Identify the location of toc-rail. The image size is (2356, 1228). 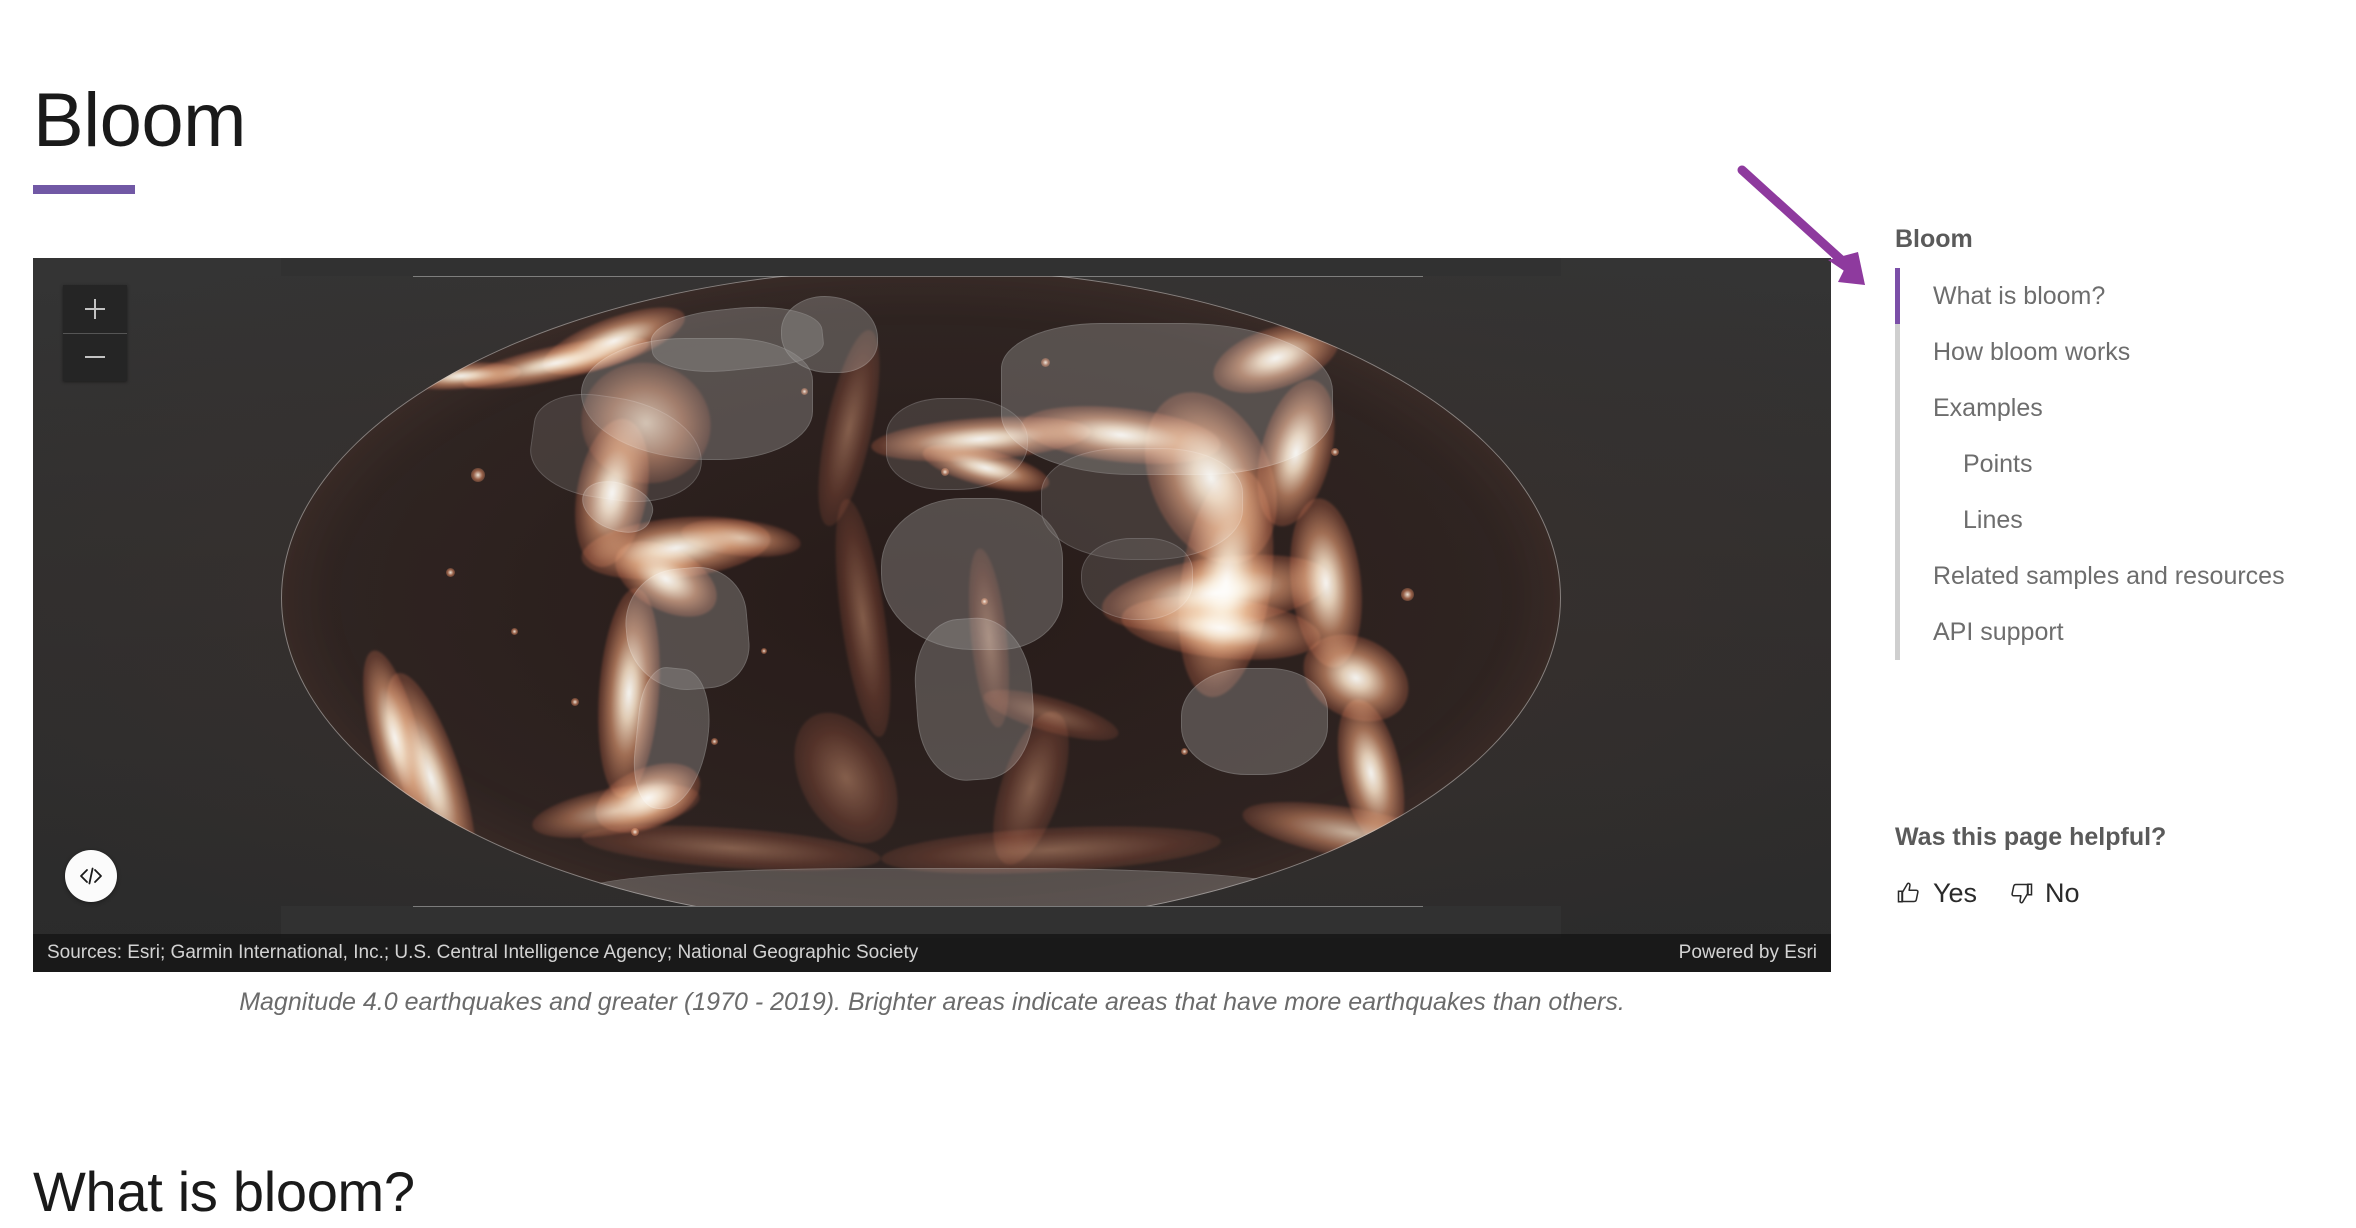
(1897, 464).